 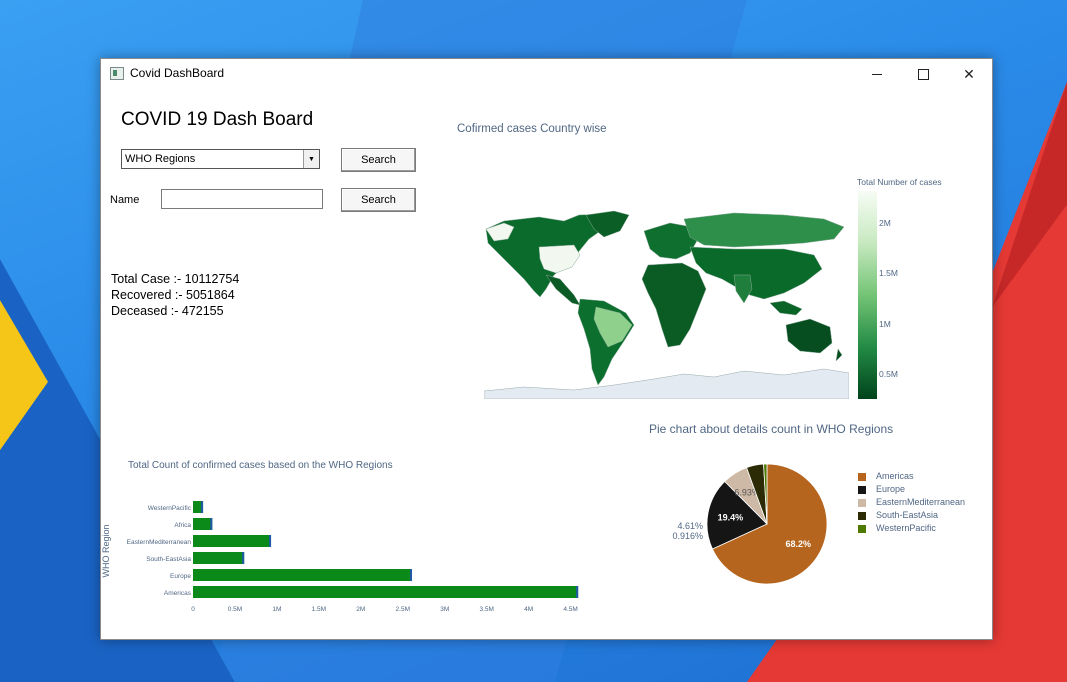 I want to click on bar-category-label: WesternPacific, so click(x=170, y=508).